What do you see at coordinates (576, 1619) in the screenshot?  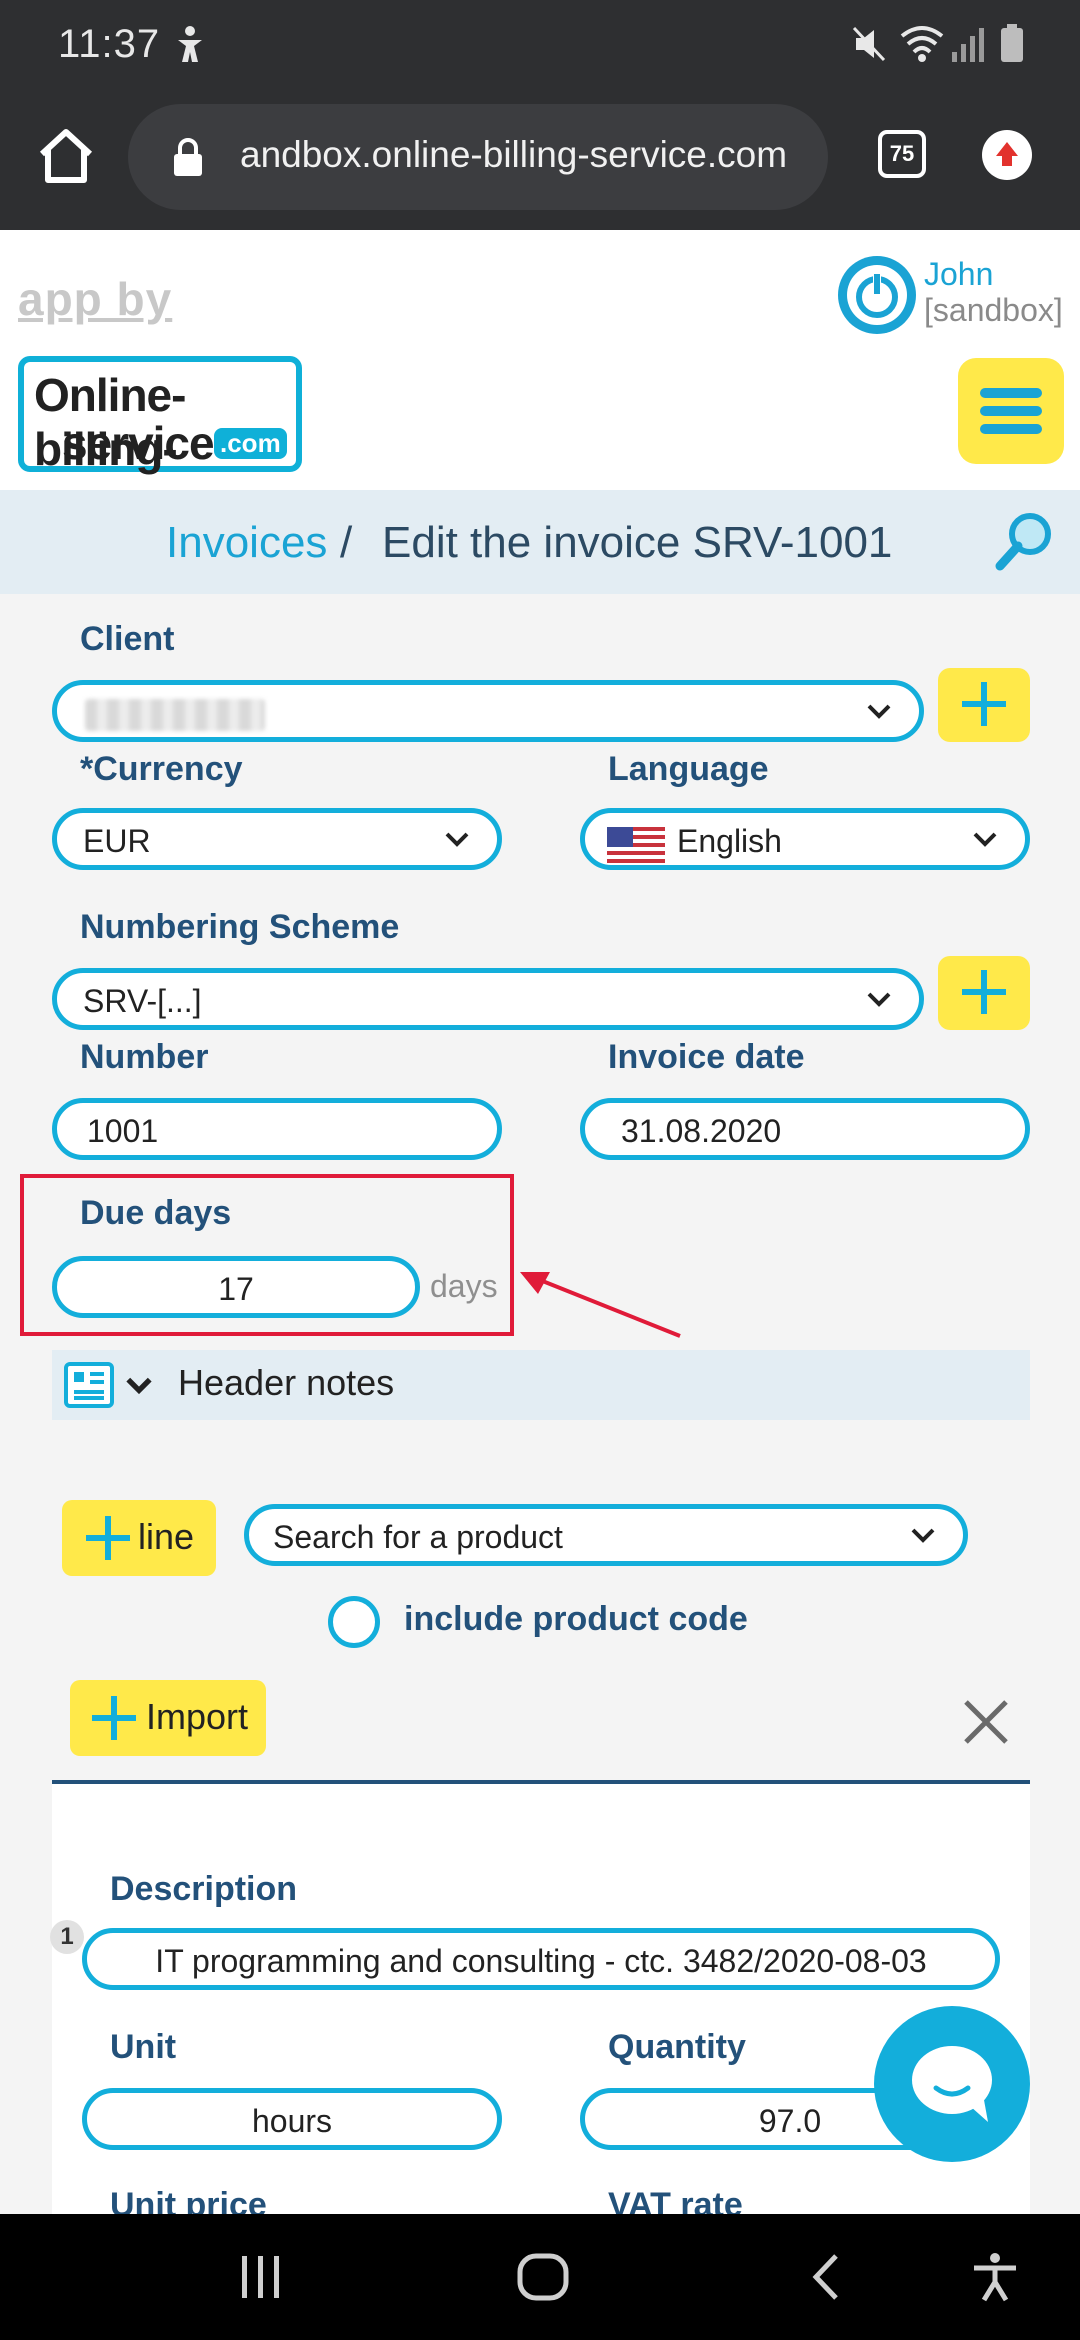 I see `include-product-code-label: include product code` at bounding box center [576, 1619].